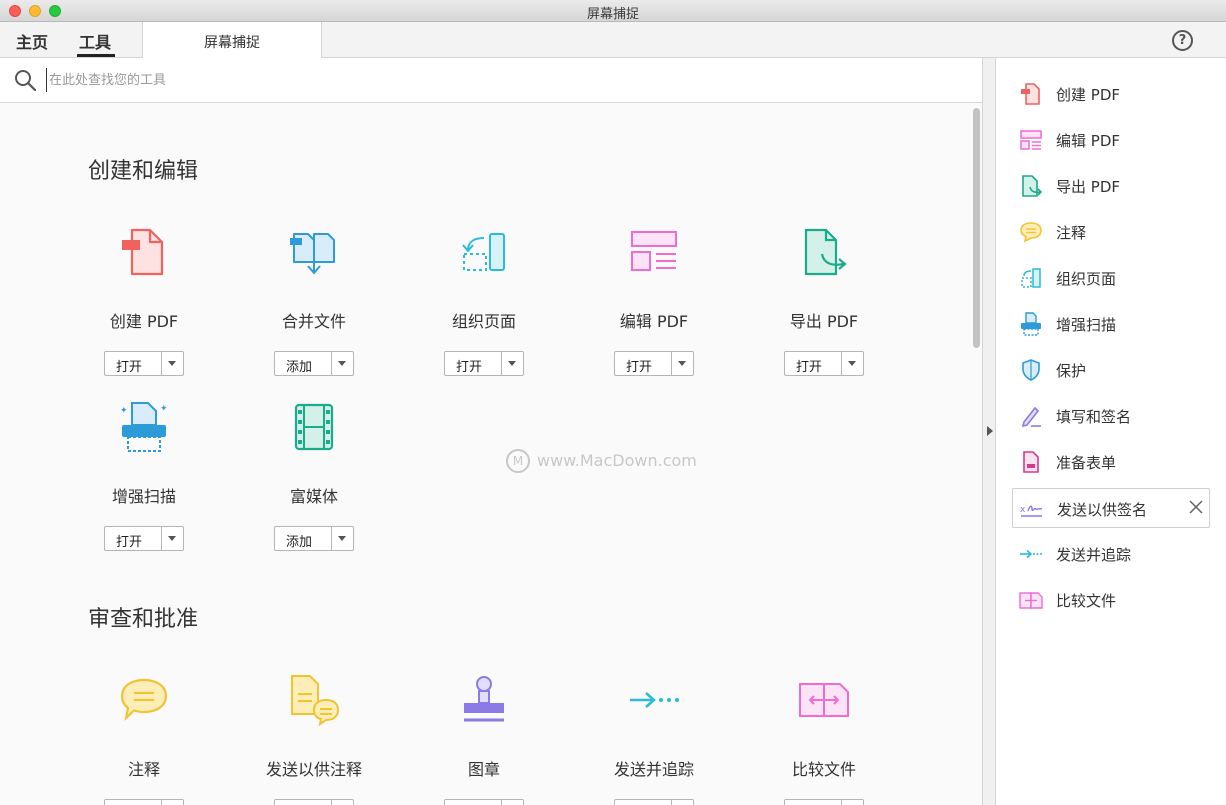 The width and height of the screenshot is (1226, 805). Describe the element at coordinates (314, 427) in the screenshot. I see `rich-media-icon` at that location.